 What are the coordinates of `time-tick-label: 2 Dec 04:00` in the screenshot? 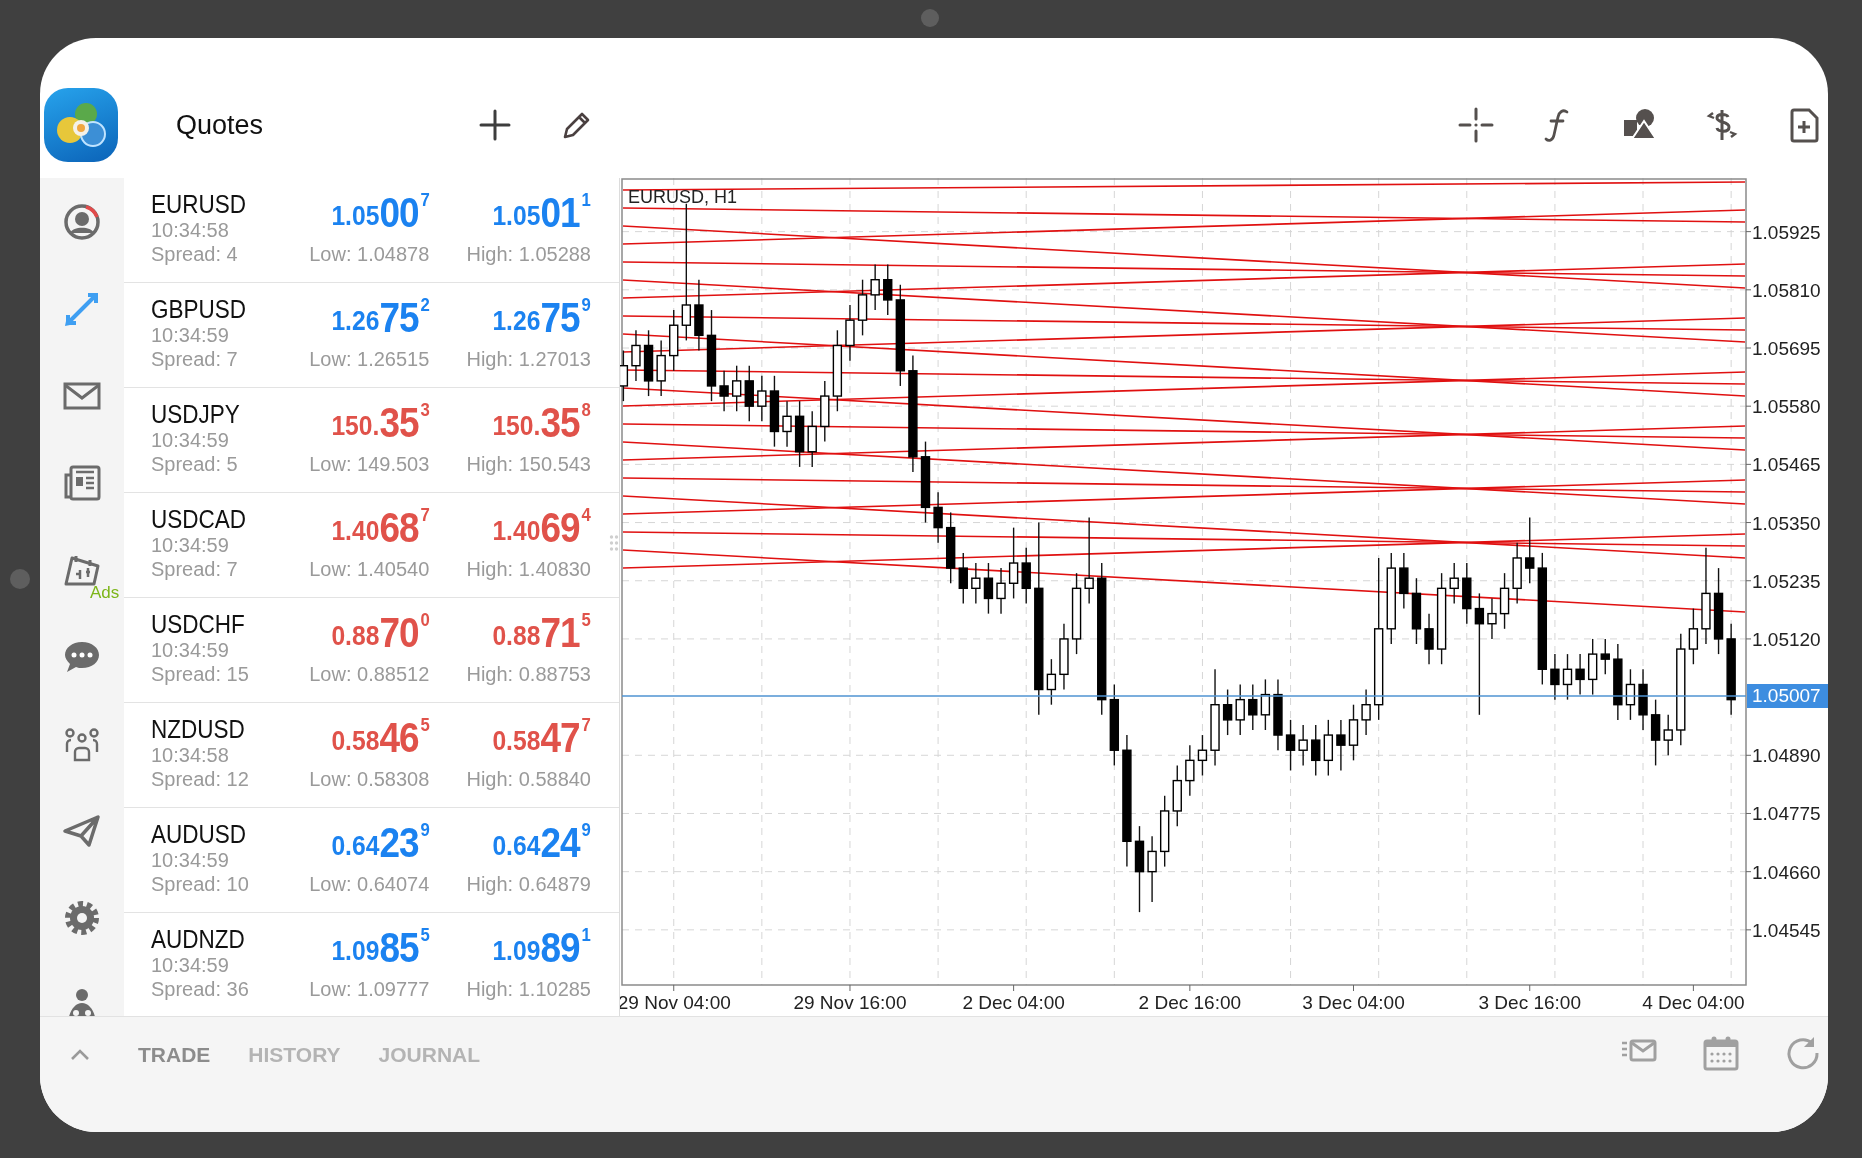 It's located at (1013, 1002).